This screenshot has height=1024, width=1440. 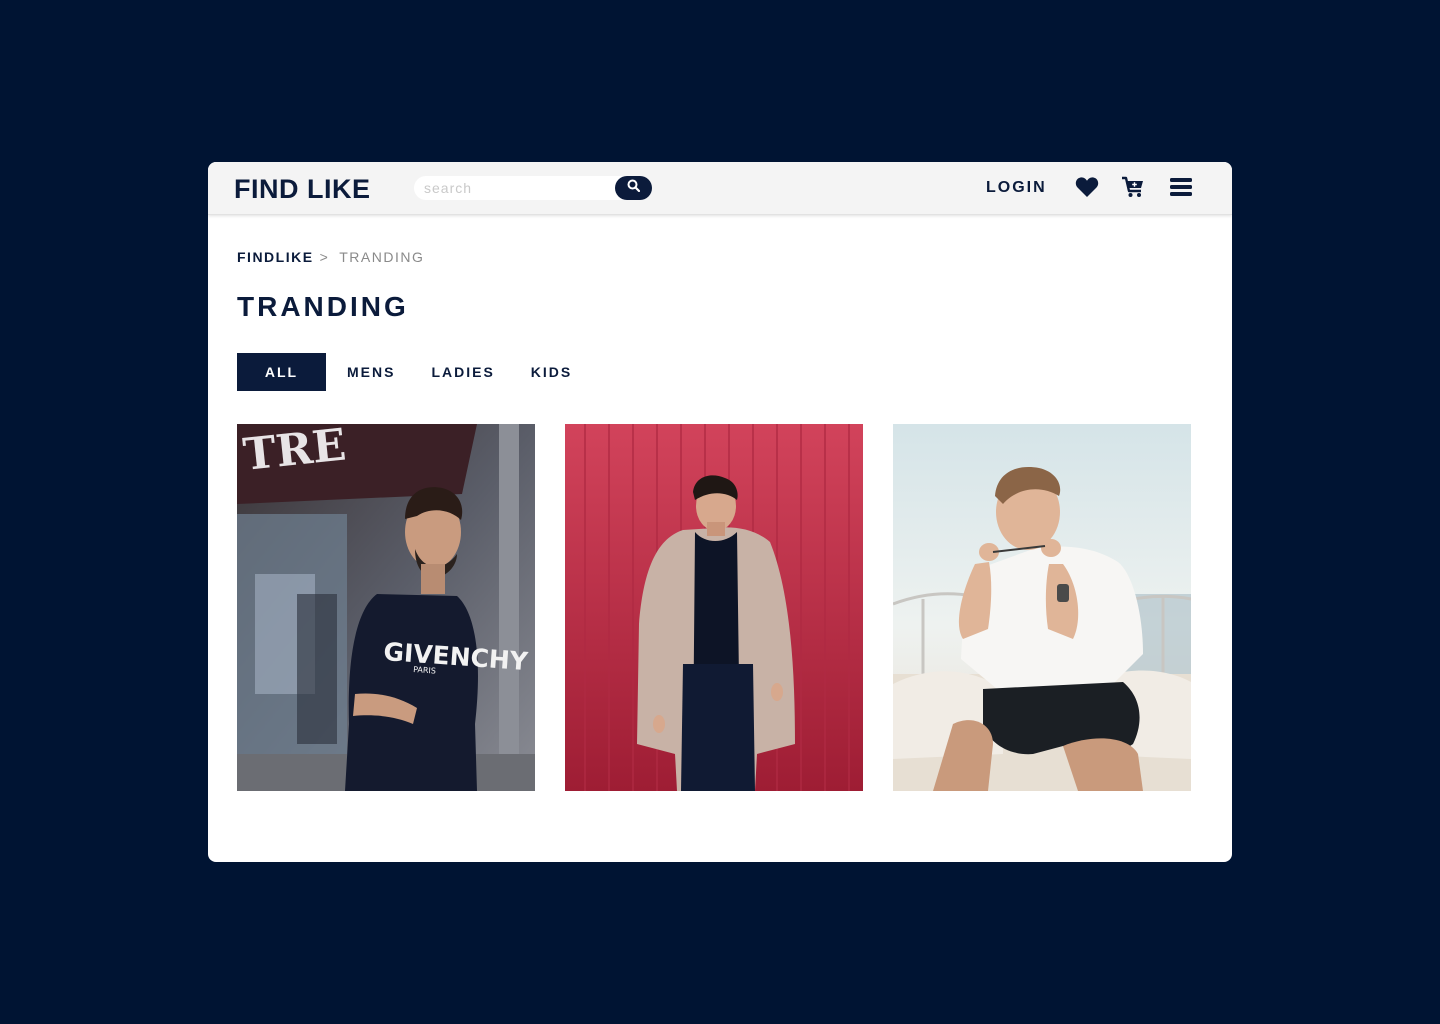 What do you see at coordinates (519, 188) in the screenshot?
I see `search-input` at bounding box center [519, 188].